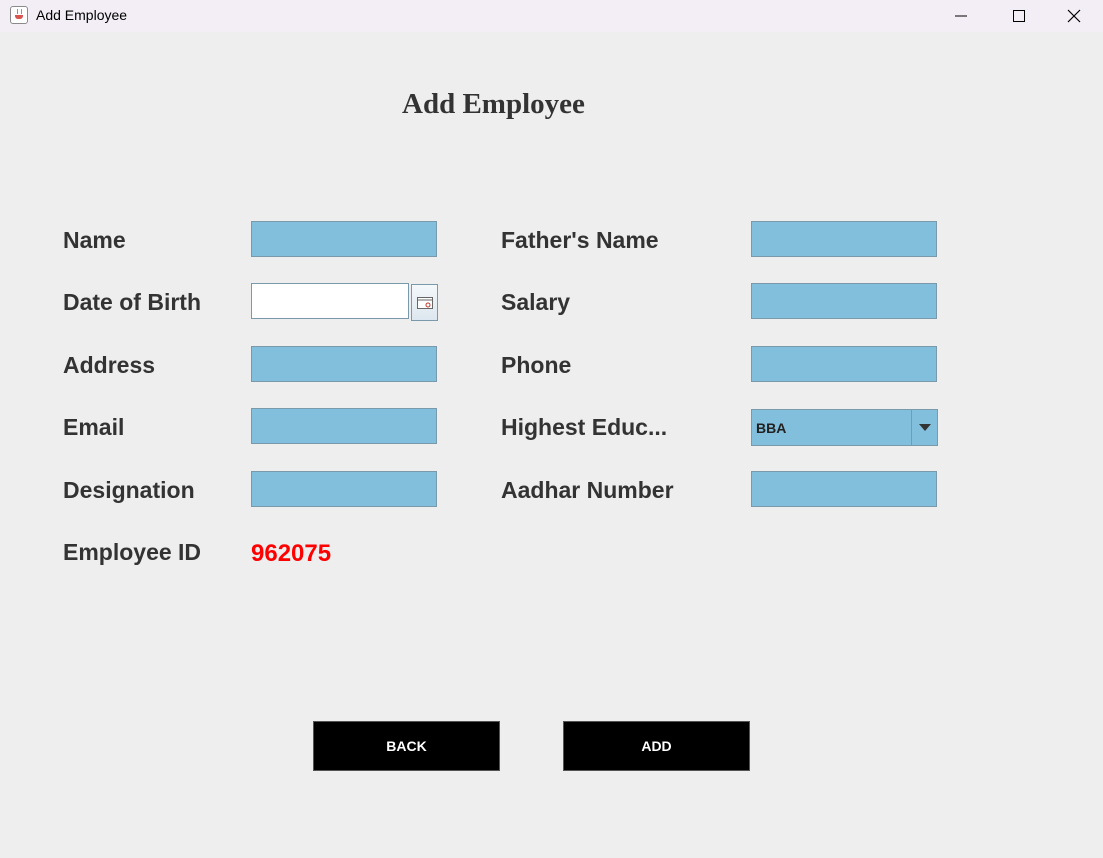  Describe the element at coordinates (344, 426) in the screenshot. I see `email-field` at that location.